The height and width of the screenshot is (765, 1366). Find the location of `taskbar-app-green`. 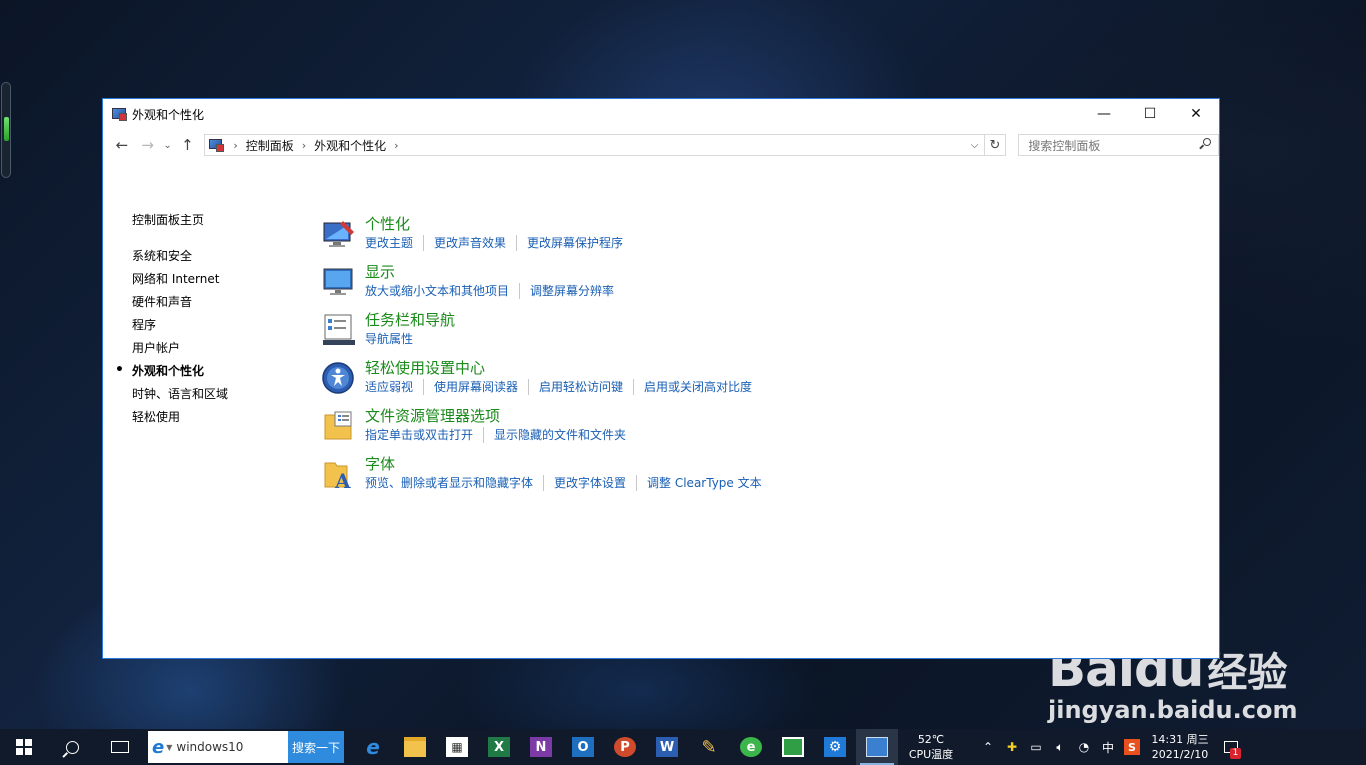

taskbar-app-green is located at coordinates (793, 747).